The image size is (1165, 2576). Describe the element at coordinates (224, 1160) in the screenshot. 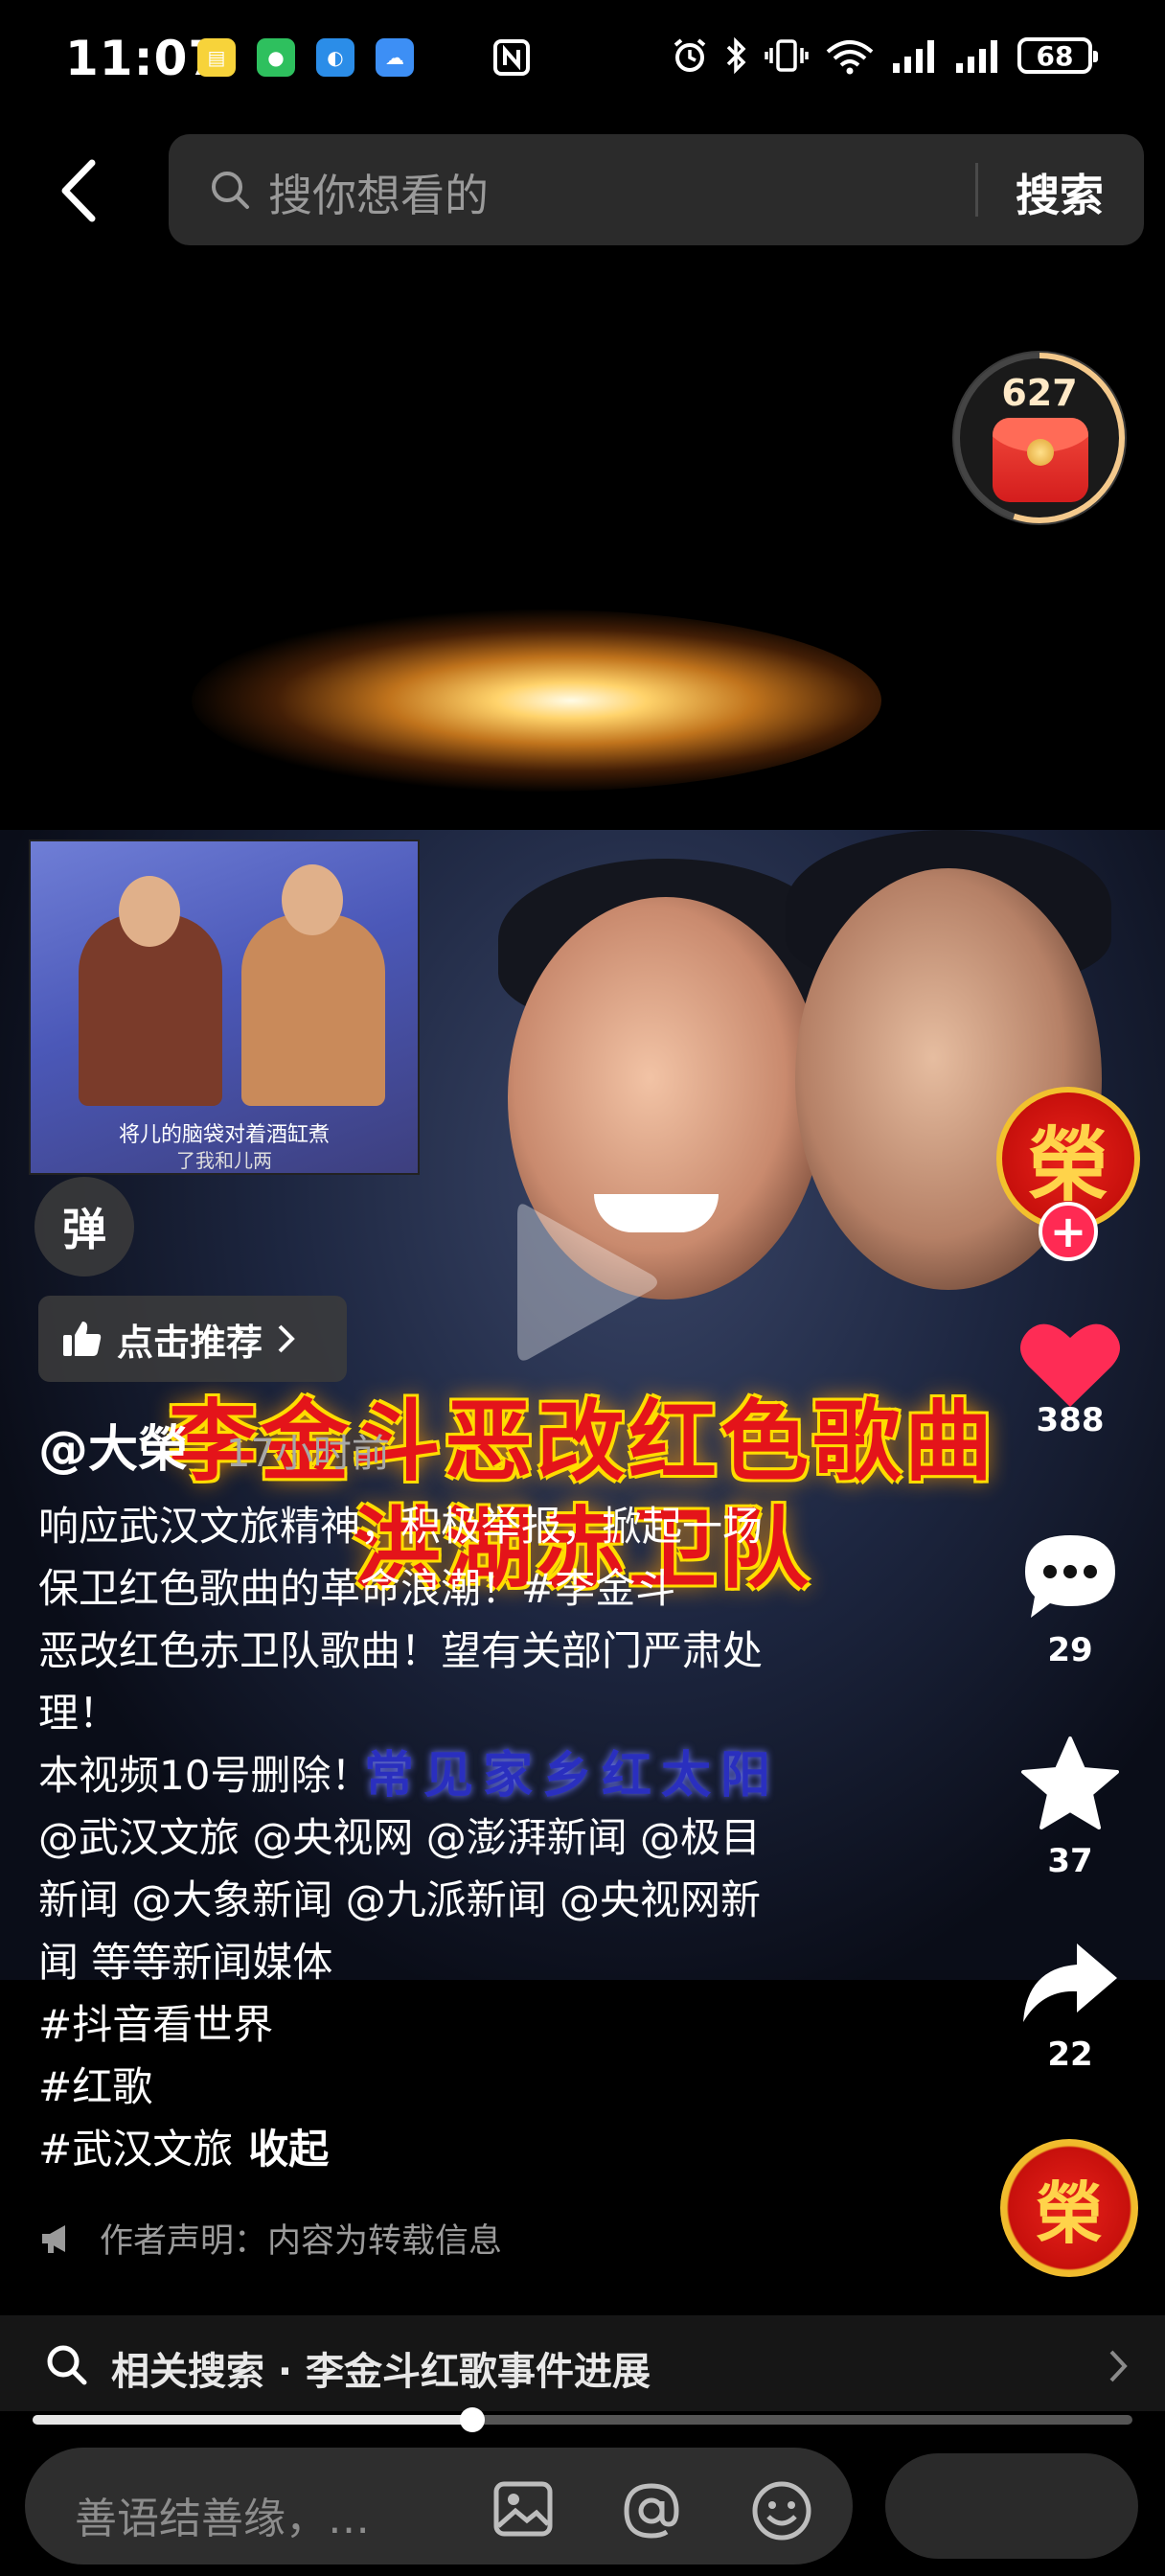

I see `inset-subtitle-2: 了我和儿两` at that location.